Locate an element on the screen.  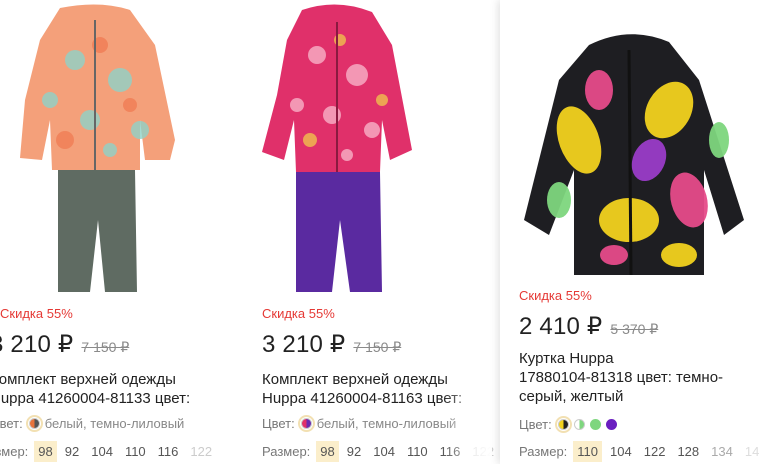
color-row: Цвет: is located at coordinates (570, 424).